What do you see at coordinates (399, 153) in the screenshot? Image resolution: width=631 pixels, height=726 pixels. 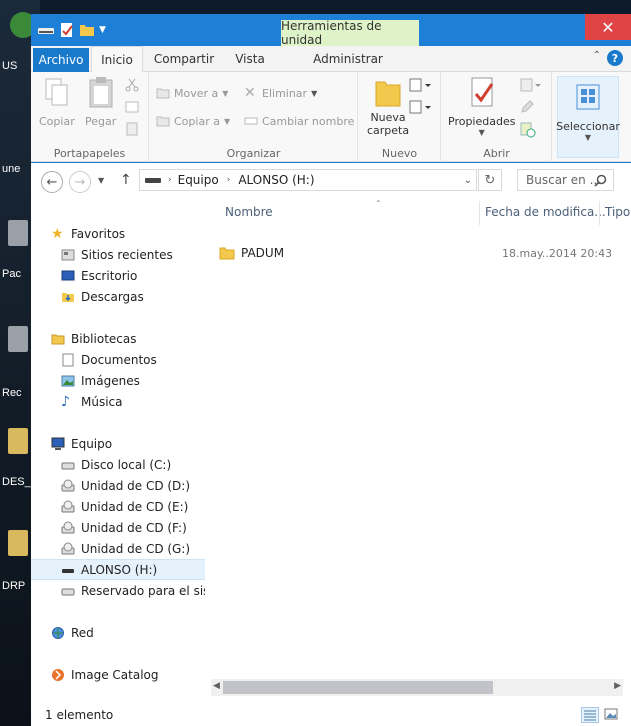 I see `new-group-label: Nuevo` at bounding box center [399, 153].